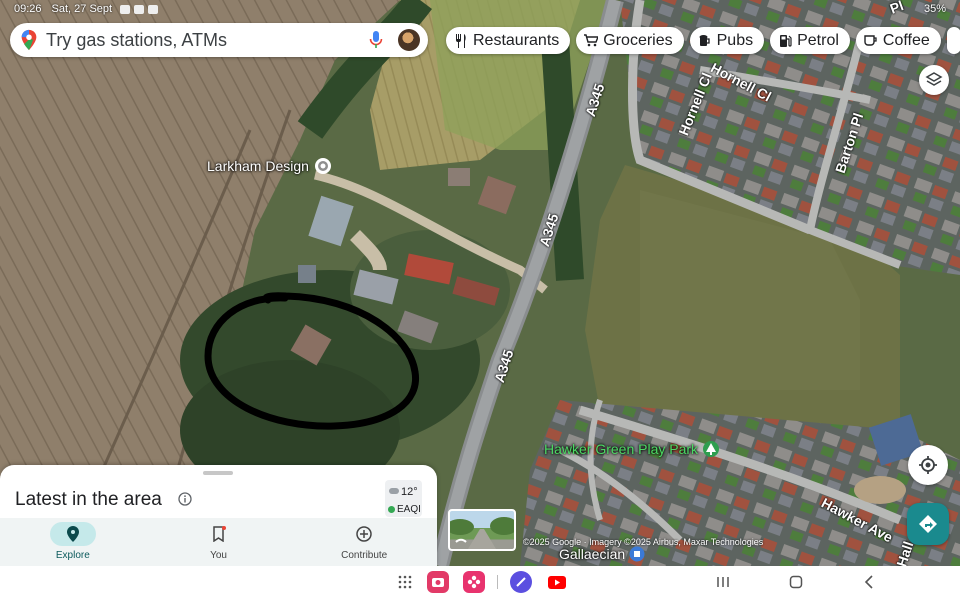  Describe the element at coordinates (258, 166) in the screenshot. I see `place-label-larkham-text: Larkham Design` at that location.